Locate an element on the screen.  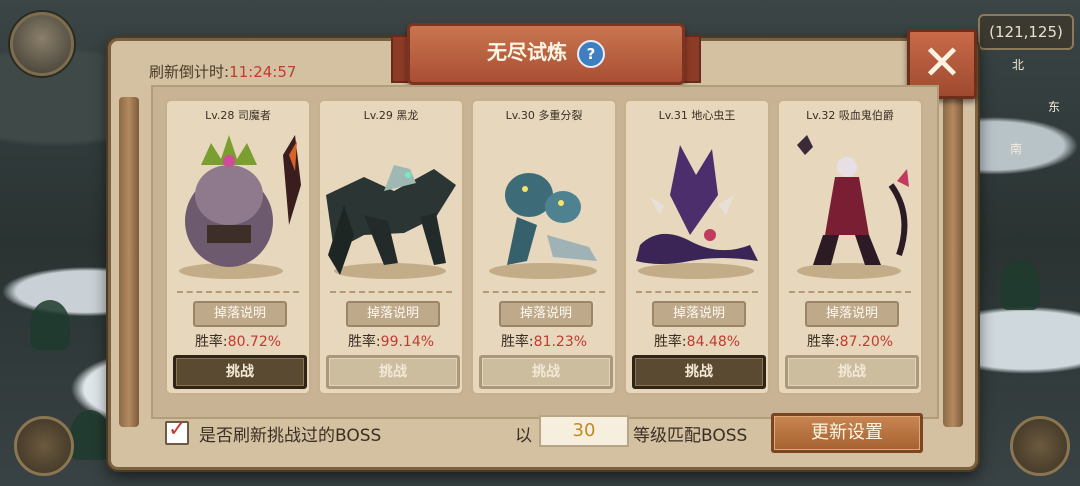
refresh-countdown: 刷新倒计时:11:24:57 is located at coordinates (222, 71).